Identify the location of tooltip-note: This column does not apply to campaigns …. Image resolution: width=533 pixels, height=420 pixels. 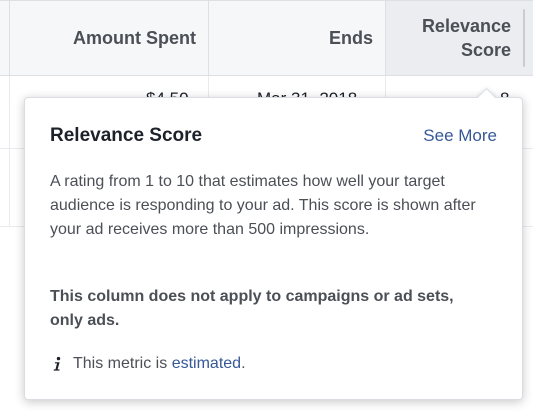
(252, 308).